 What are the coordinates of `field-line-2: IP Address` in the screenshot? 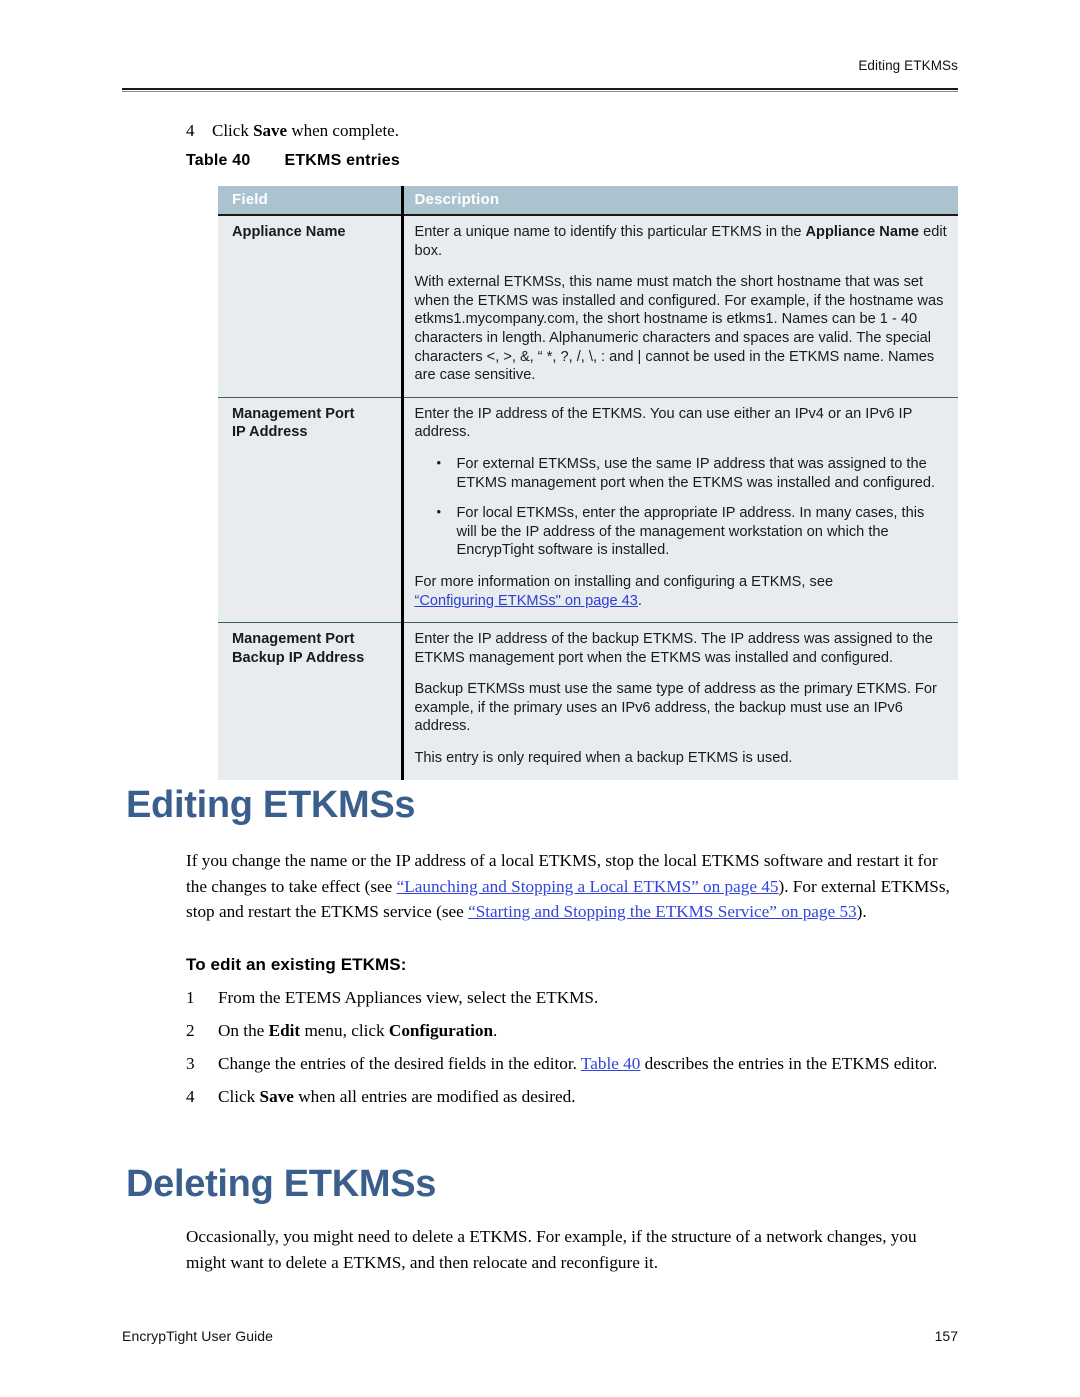 It's located at (270, 432).